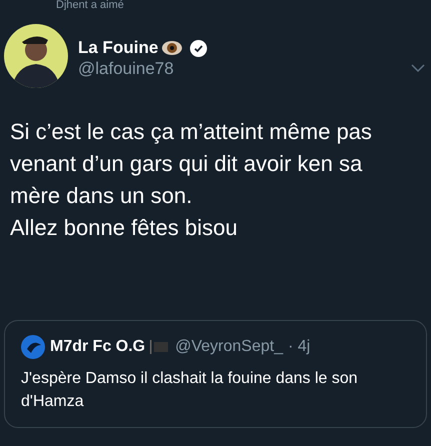  What do you see at coordinates (229, 347) in the screenshot?
I see `quote-author-handle: @VeyronSept_` at bounding box center [229, 347].